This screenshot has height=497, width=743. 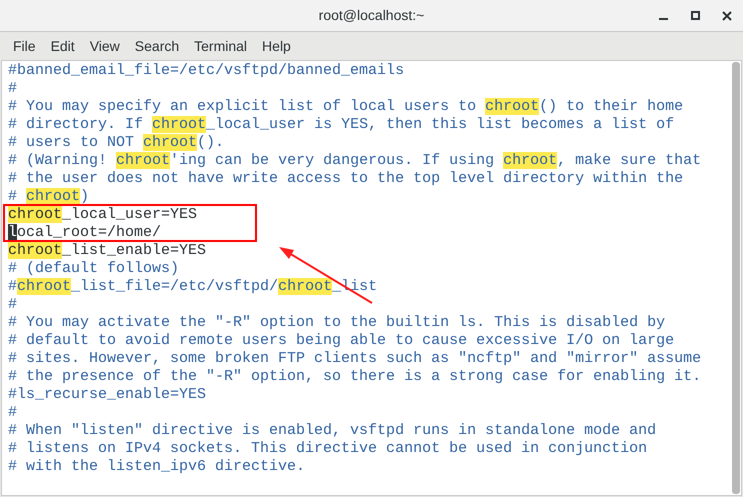 I want to click on terminal-line: # You may specify an explicit list of local users to chroot() to their home, so click(x=346, y=107).